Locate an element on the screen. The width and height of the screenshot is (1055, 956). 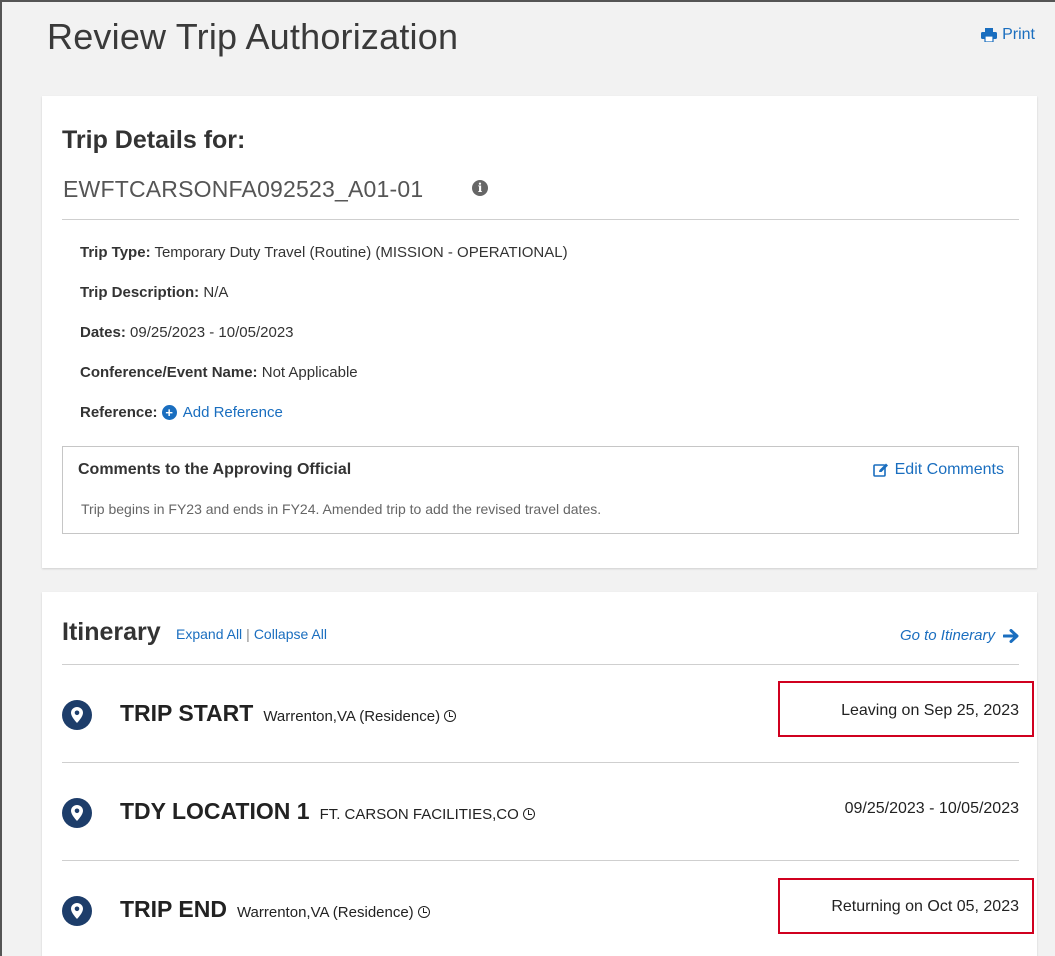
printer-icon is located at coordinates (989, 35).